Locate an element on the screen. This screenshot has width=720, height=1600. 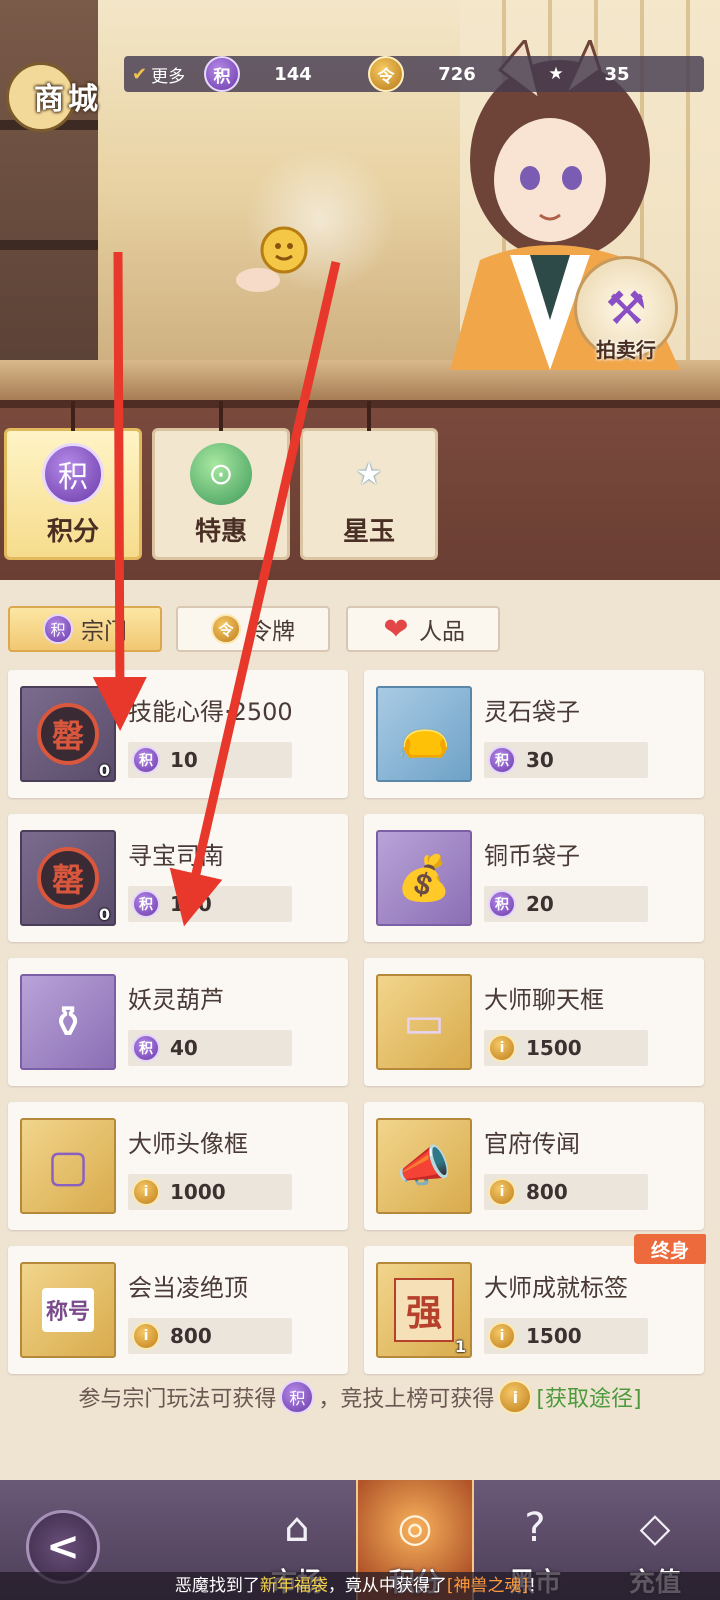
achievement-tag-icon: 强 is located at coordinates (423, 1310).